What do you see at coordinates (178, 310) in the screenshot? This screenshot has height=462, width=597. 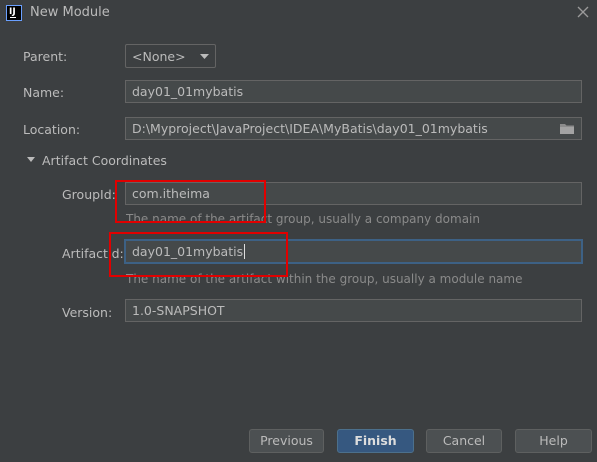 I see `version-input-value: 1.0-SNAPSHOT` at bounding box center [178, 310].